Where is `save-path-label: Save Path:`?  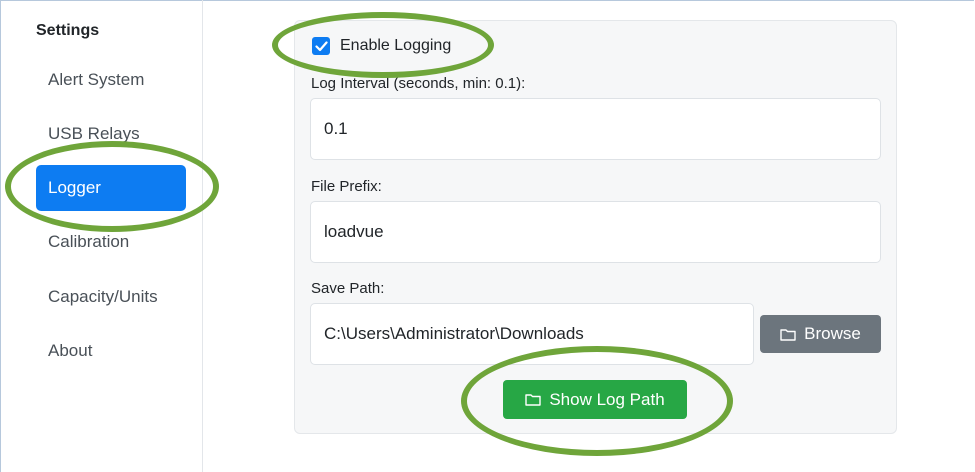 save-path-label: Save Path: is located at coordinates (348, 288).